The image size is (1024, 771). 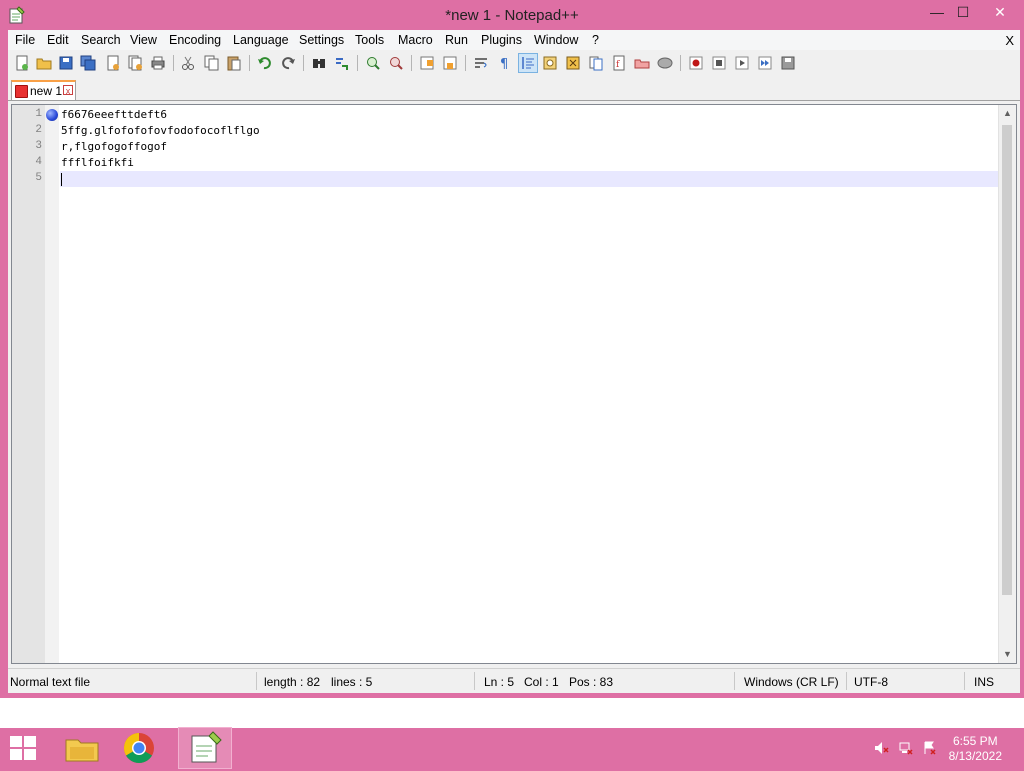 I want to click on sync-horizontal-icon, so click(x=450, y=63).